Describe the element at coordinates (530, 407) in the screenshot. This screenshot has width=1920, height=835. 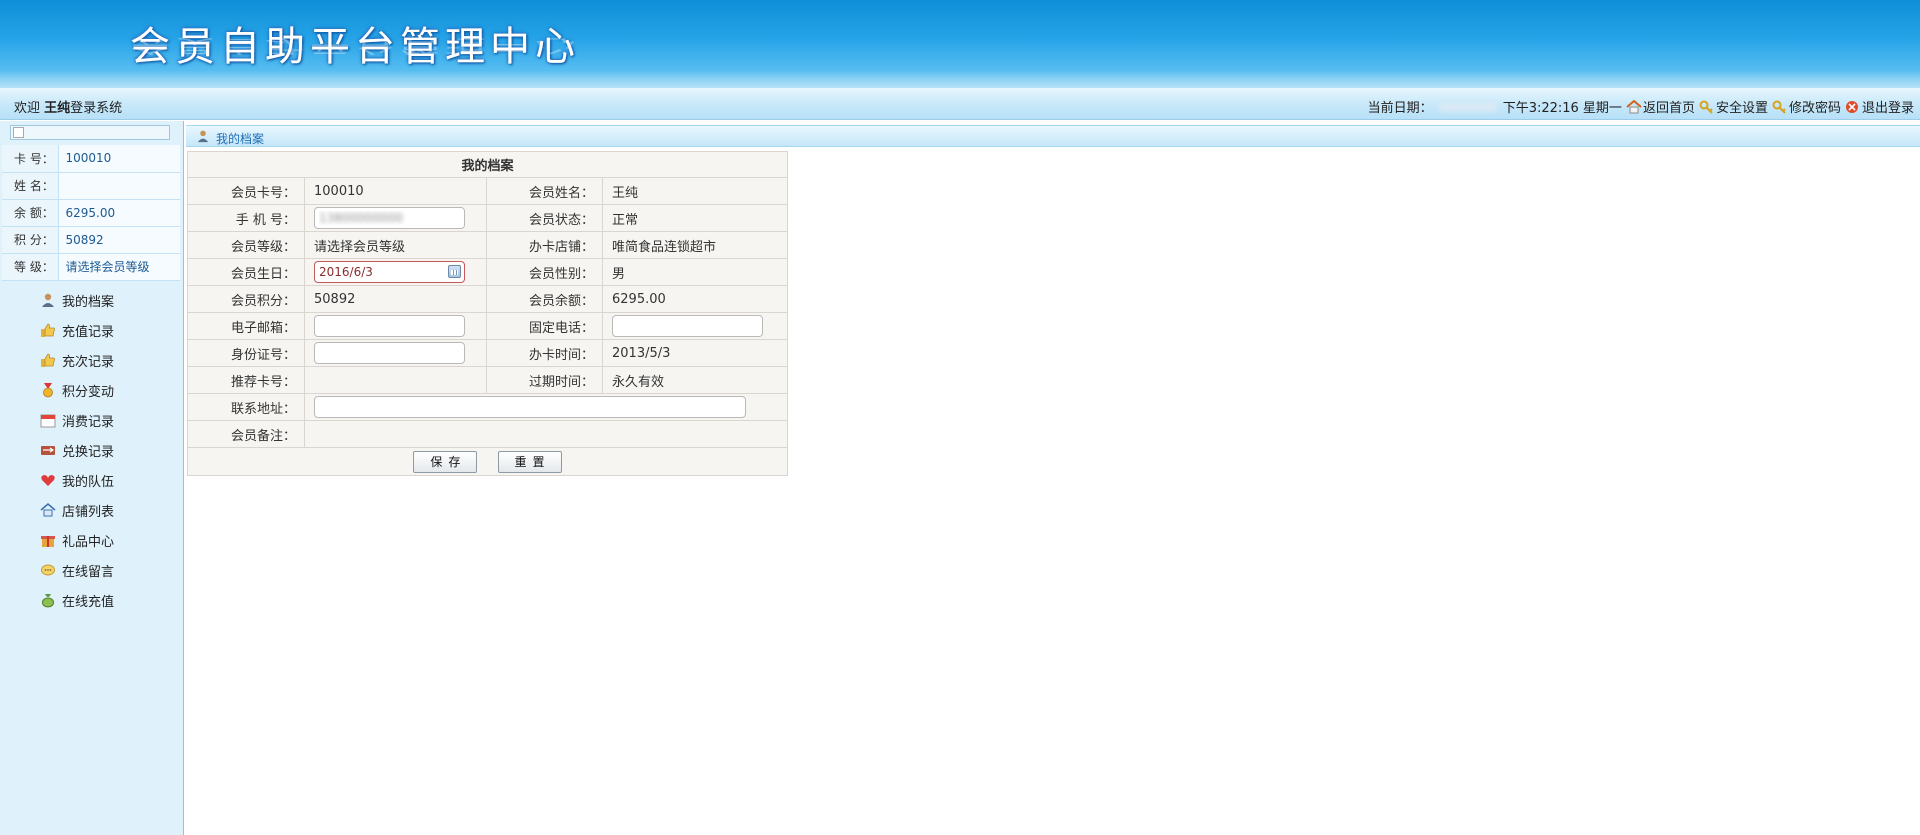
I see `address-field` at that location.